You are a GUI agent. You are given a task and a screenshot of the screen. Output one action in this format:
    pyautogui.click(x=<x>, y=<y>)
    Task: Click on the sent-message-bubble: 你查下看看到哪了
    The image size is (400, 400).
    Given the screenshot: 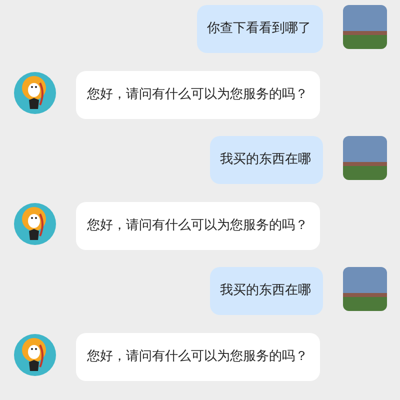 What is the action you would take?
    pyautogui.click(x=260, y=29)
    